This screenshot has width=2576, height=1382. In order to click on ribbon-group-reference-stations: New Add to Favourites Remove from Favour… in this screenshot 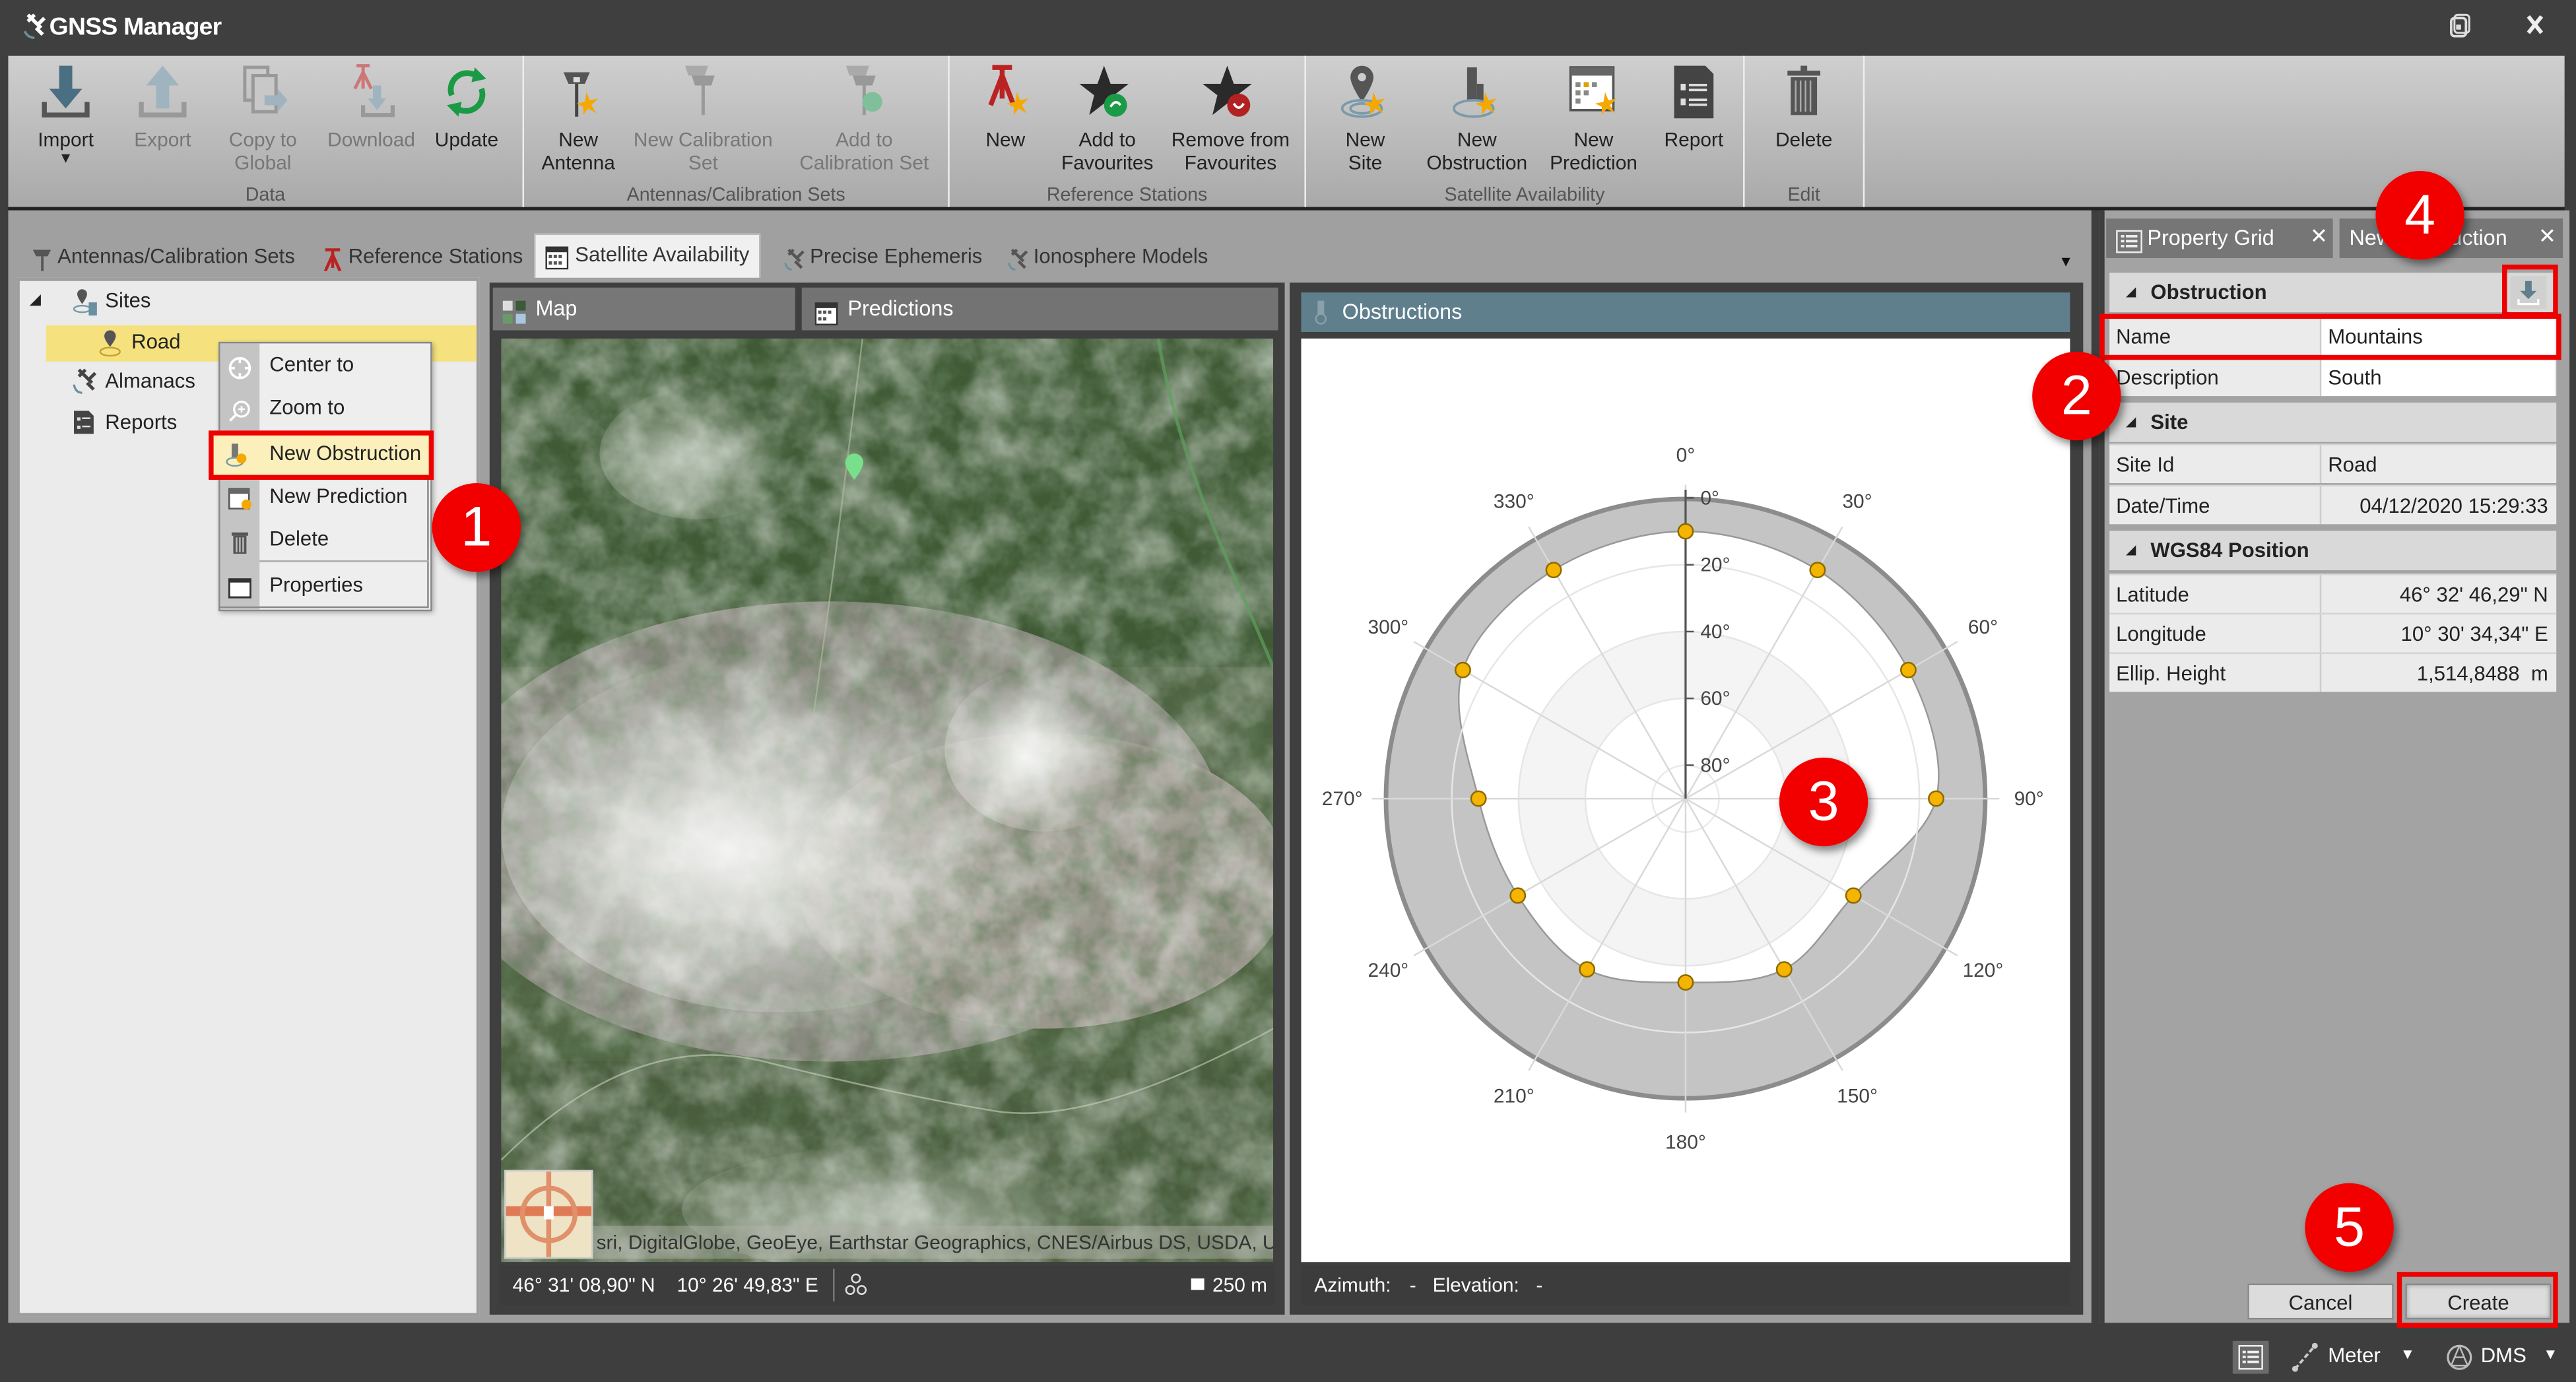, I will do `click(1128, 131)`.